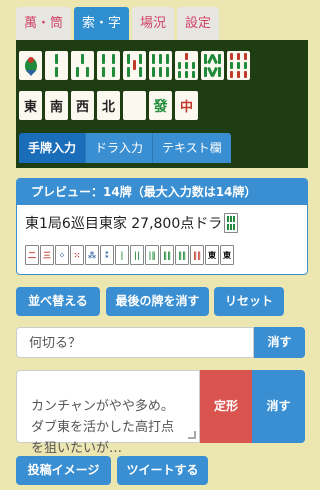 The width and height of the screenshot is (320, 490). What do you see at coordinates (53, 148) in the screenshot?
I see `tab-hand-input: 手牌入力` at bounding box center [53, 148].